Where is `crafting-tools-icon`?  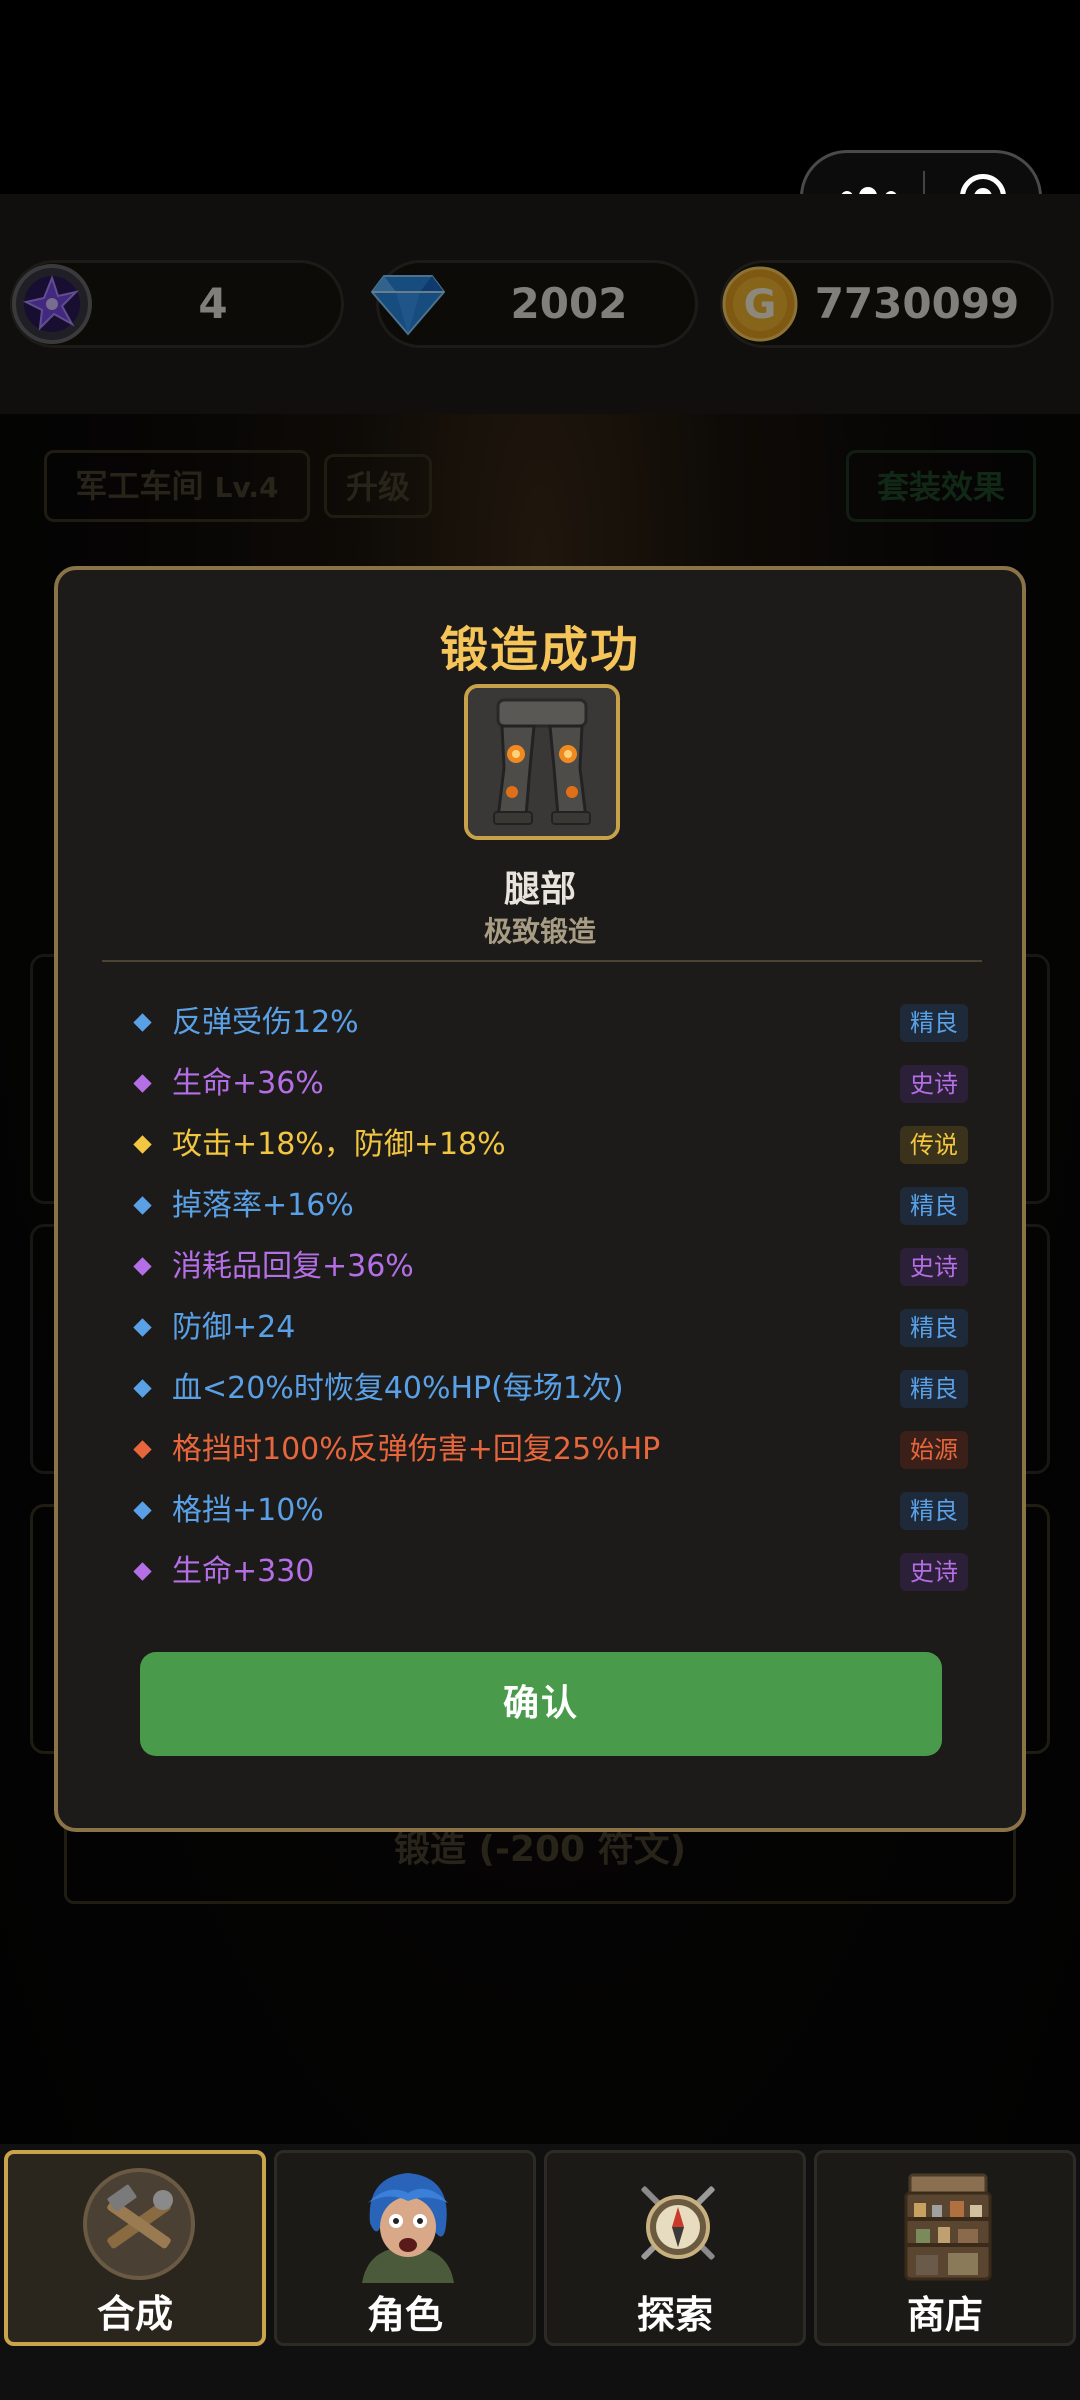
crafting-tools-icon is located at coordinates (139, 2224).